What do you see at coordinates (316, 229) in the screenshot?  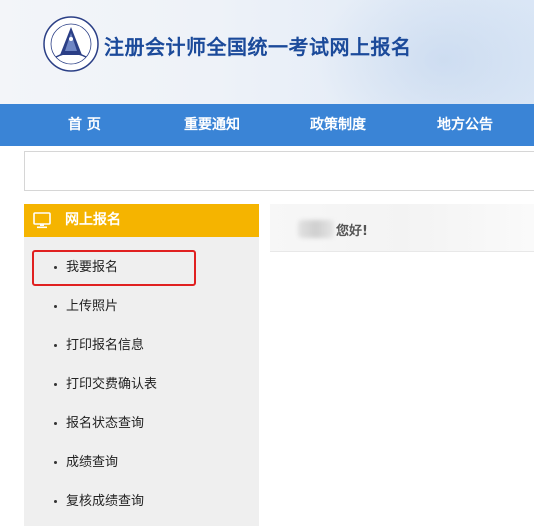 I see `blurred-username` at bounding box center [316, 229].